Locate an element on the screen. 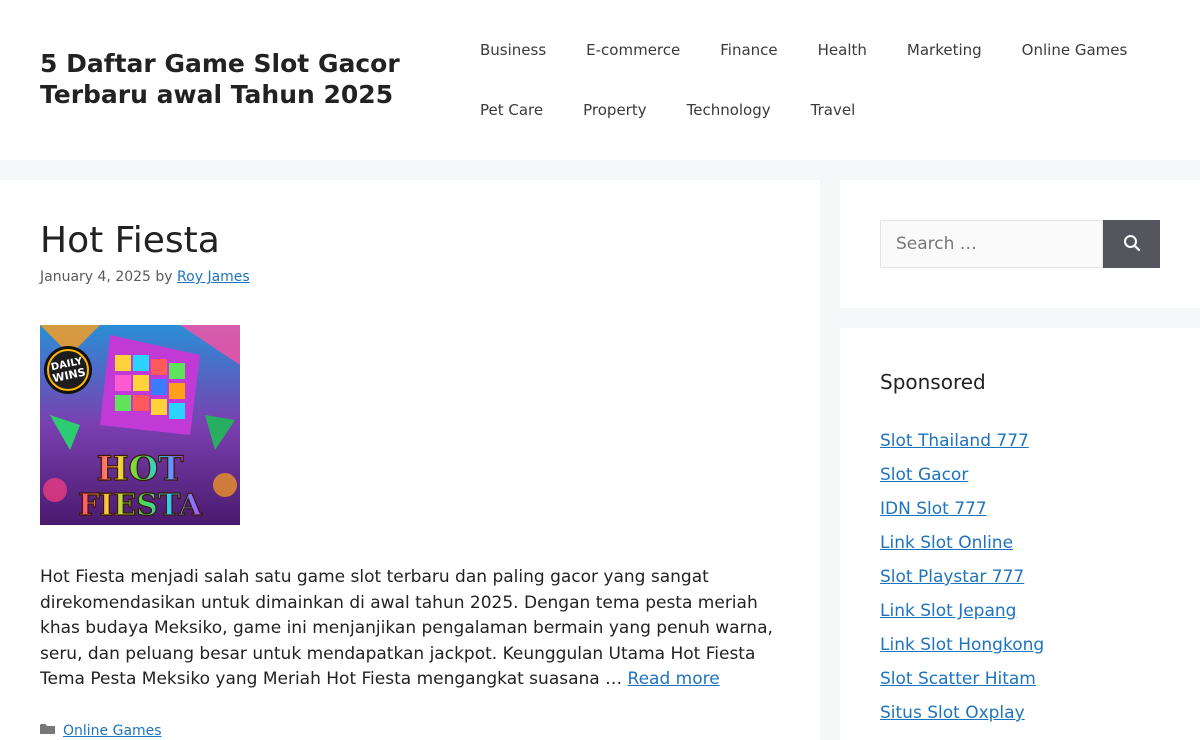 The height and width of the screenshot is (740, 1200). nav-item-travel: Travel is located at coordinates (833, 110).